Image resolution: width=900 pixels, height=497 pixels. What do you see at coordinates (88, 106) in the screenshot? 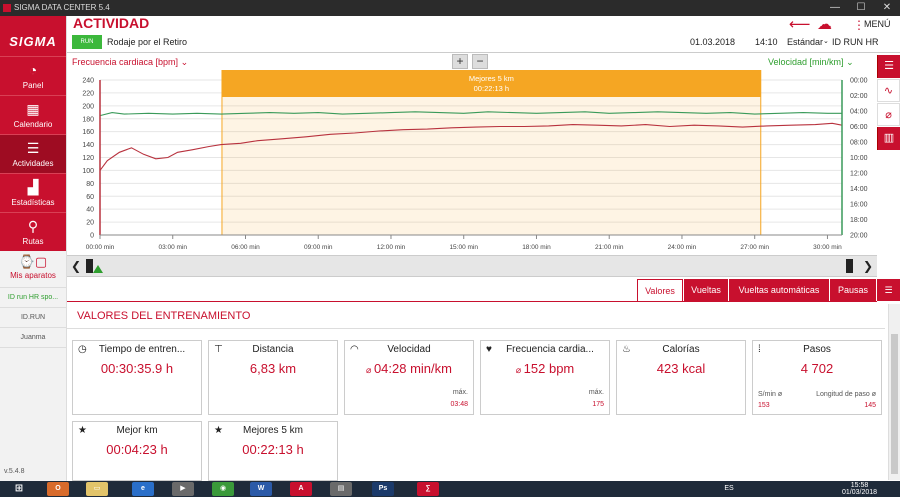
I see `y-left-tick-label: 200` at bounding box center [88, 106].